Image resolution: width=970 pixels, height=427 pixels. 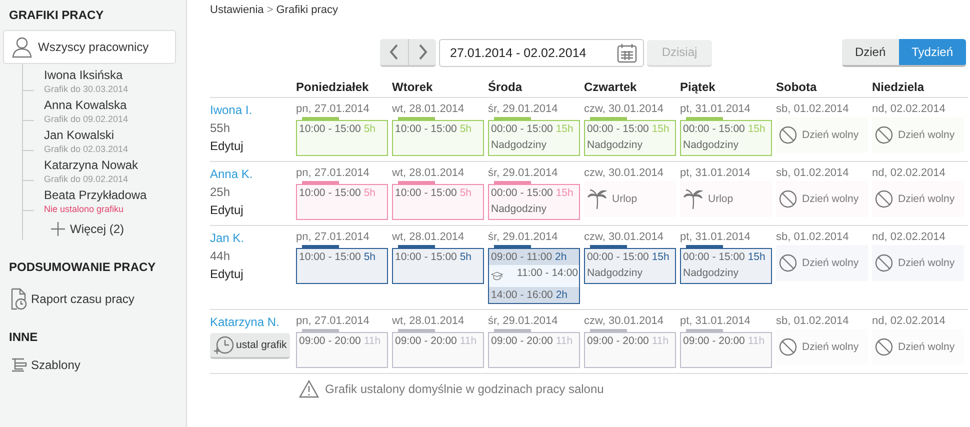 I want to click on employee-name: Anna K., so click(x=231, y=174).